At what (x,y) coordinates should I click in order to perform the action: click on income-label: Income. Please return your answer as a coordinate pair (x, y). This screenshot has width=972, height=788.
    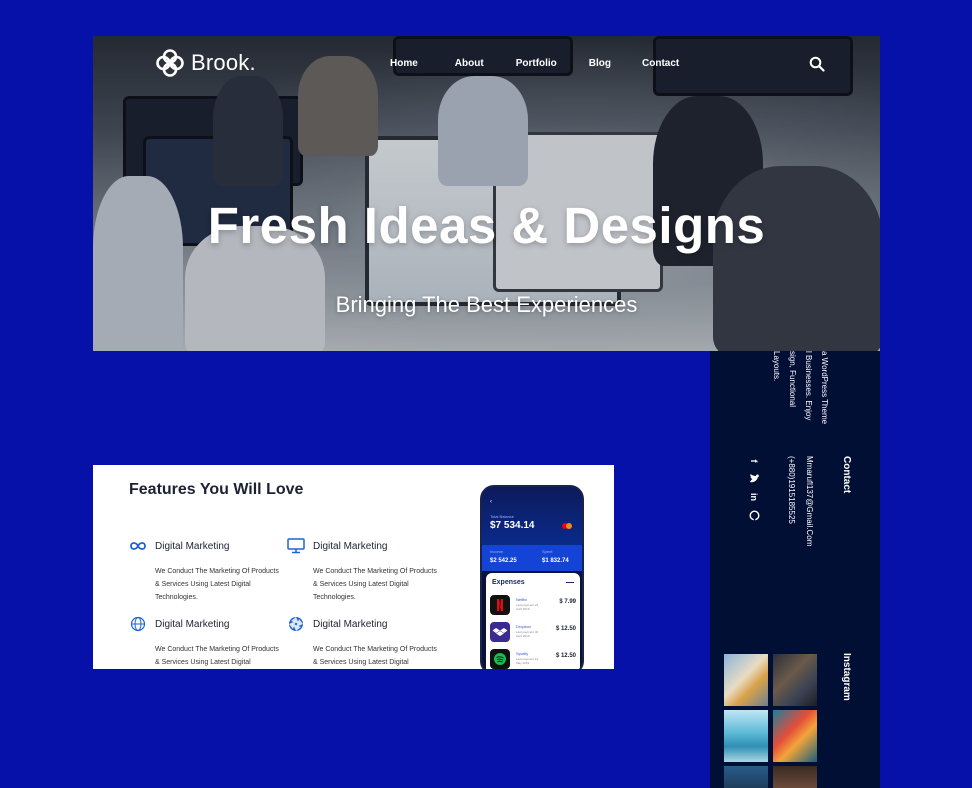
    Looking at the image, I should click on (497, 551).